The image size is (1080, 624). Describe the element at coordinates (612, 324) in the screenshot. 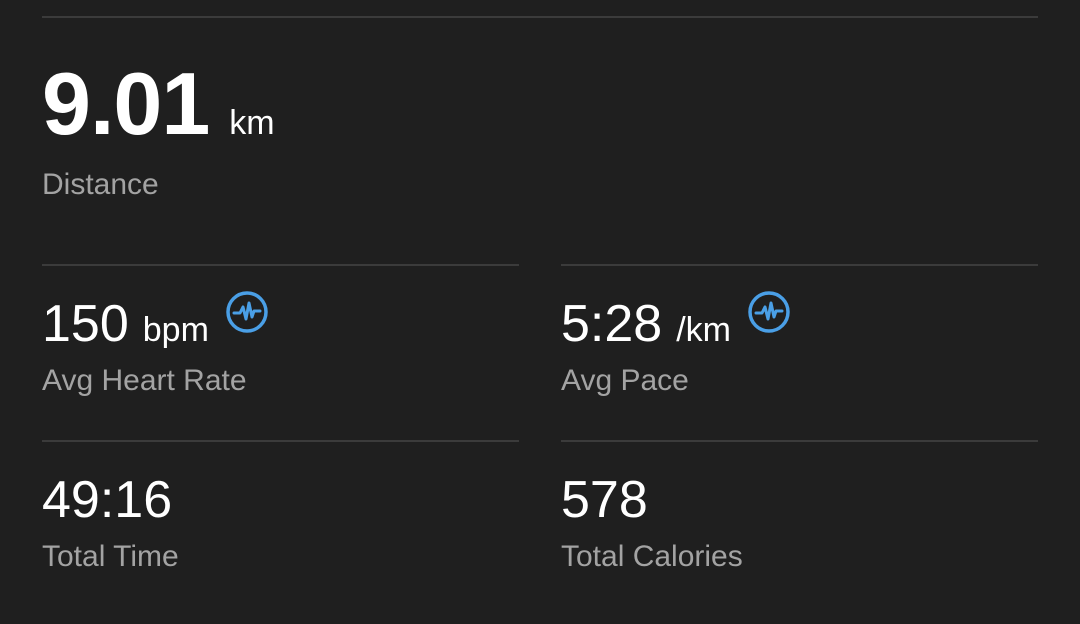

I see `avg-pace-value: 5:28` at that location.